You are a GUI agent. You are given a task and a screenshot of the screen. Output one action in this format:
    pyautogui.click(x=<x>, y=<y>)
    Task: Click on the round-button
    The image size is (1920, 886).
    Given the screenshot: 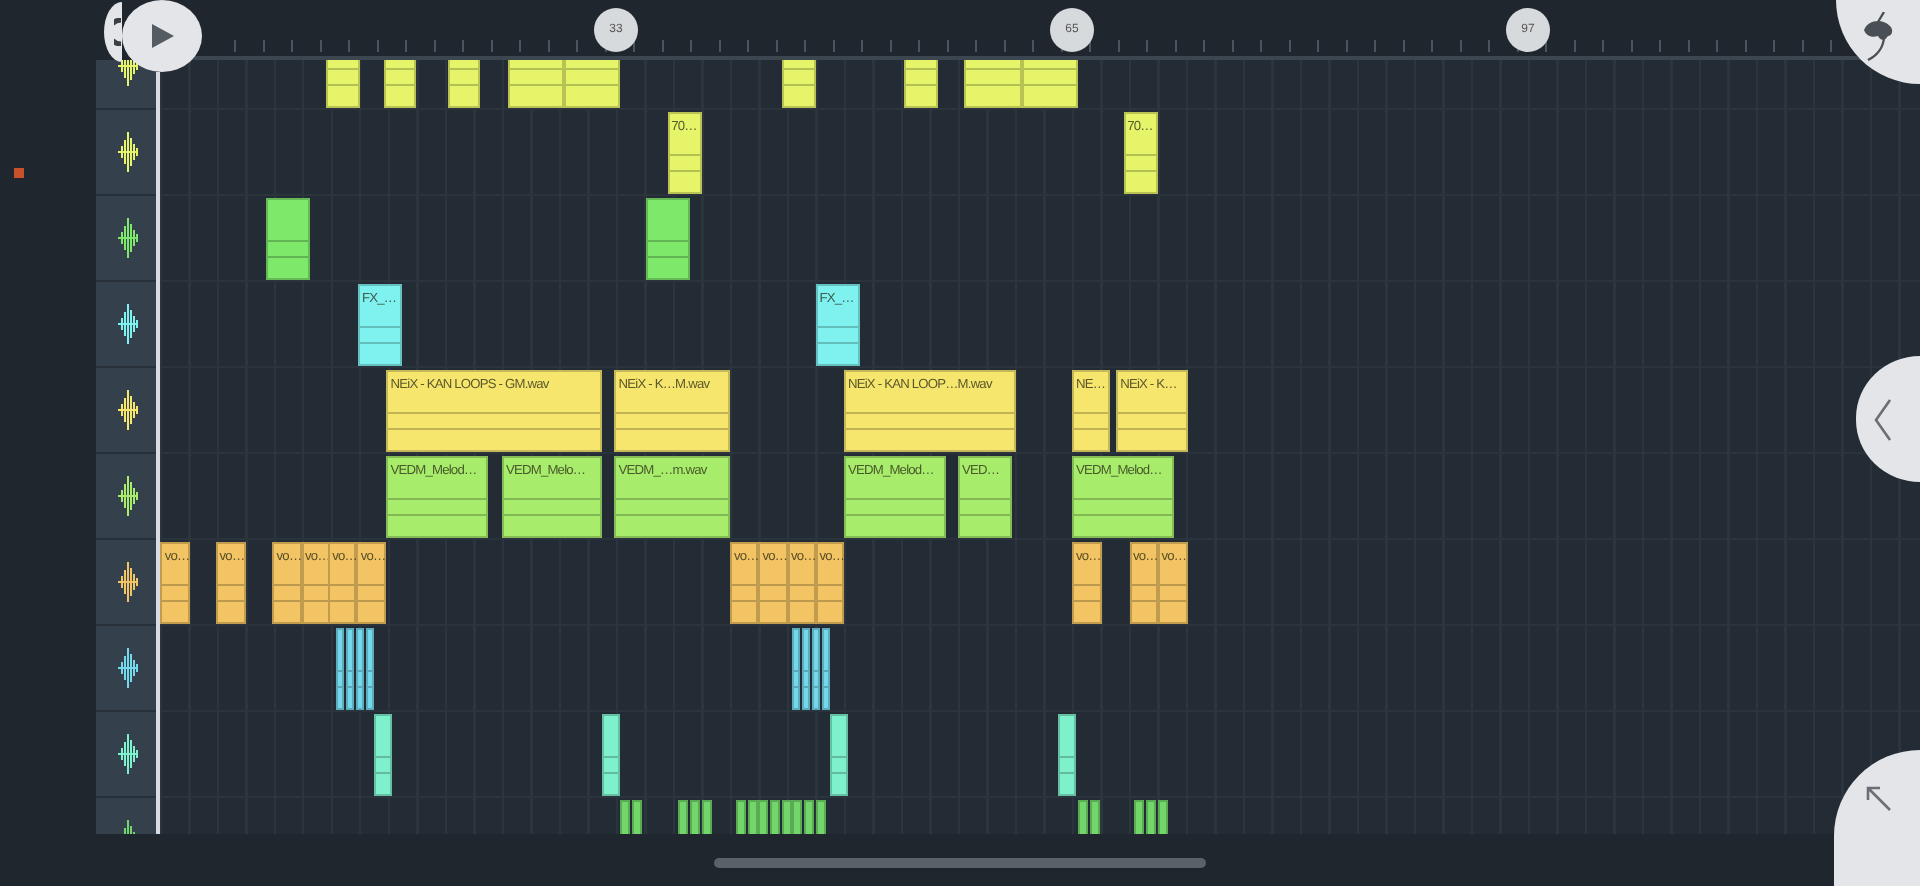 What is the action you would take?
    pyautogui.click(x=113, y=32)
    